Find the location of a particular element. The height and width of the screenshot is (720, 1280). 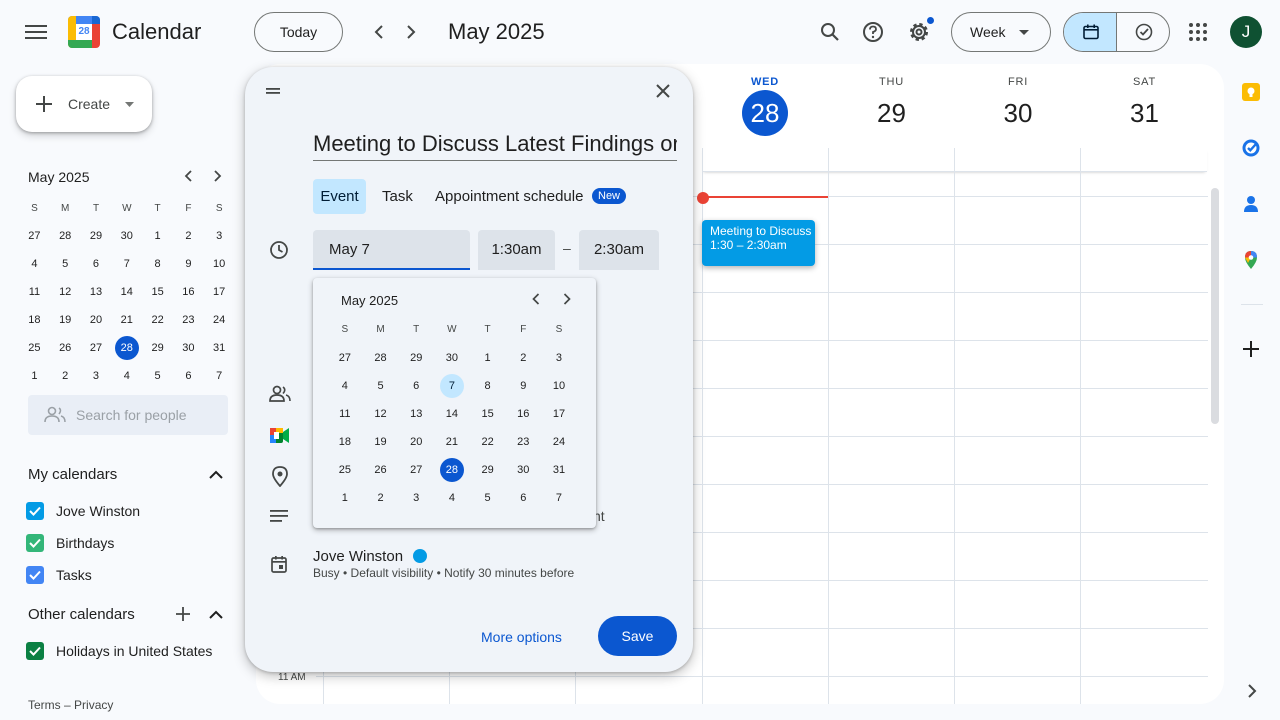

day-header: WED 28 is located at coordinates (765, 100).